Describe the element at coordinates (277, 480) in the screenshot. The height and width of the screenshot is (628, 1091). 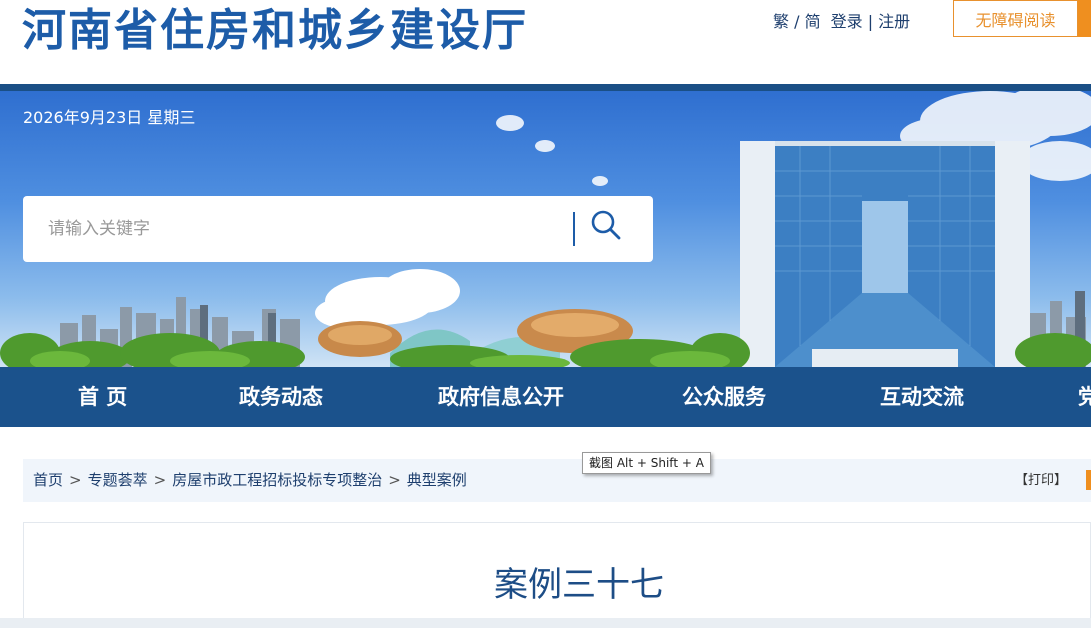
I see `breadcrumb-bidding-rectification: 房屋市政工程招标投标专项整治` at that location.